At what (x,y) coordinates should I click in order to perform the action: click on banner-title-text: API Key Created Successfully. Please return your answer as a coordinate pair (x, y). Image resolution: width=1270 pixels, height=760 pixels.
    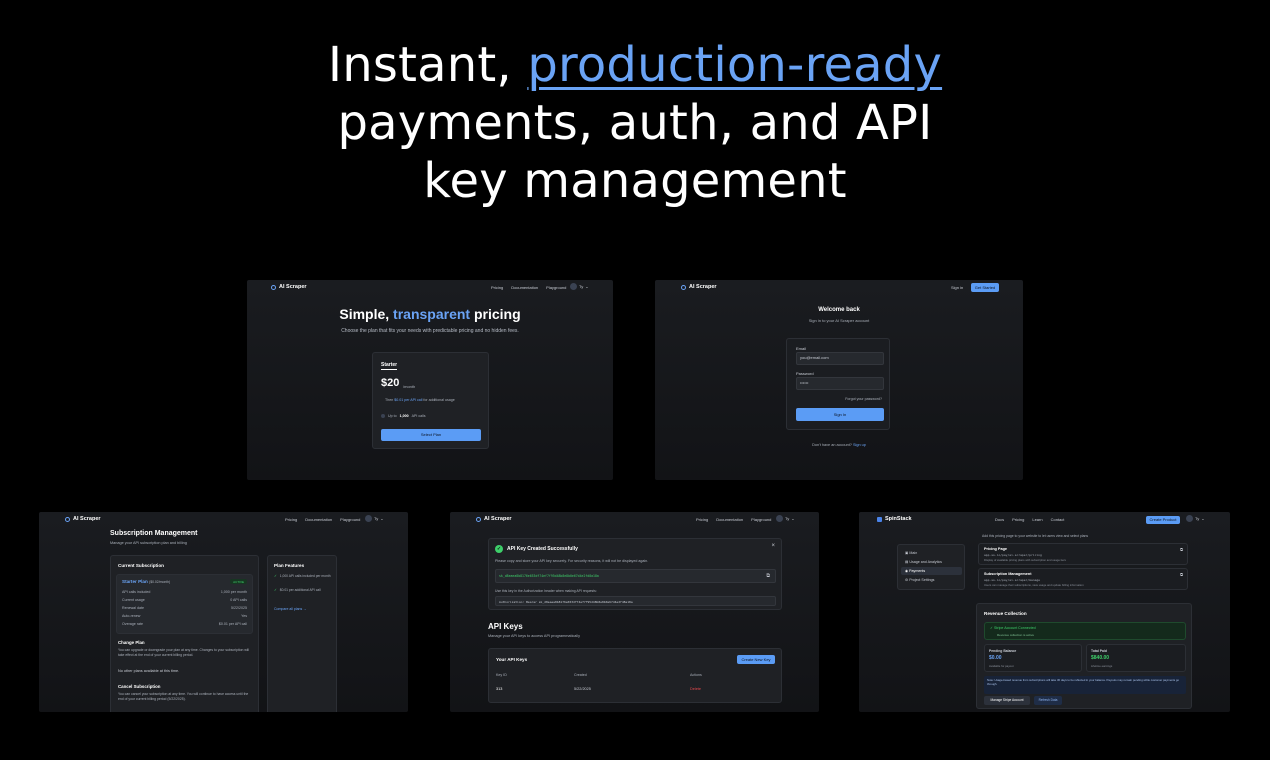
    Looking at the image, I should click on (542, 549).